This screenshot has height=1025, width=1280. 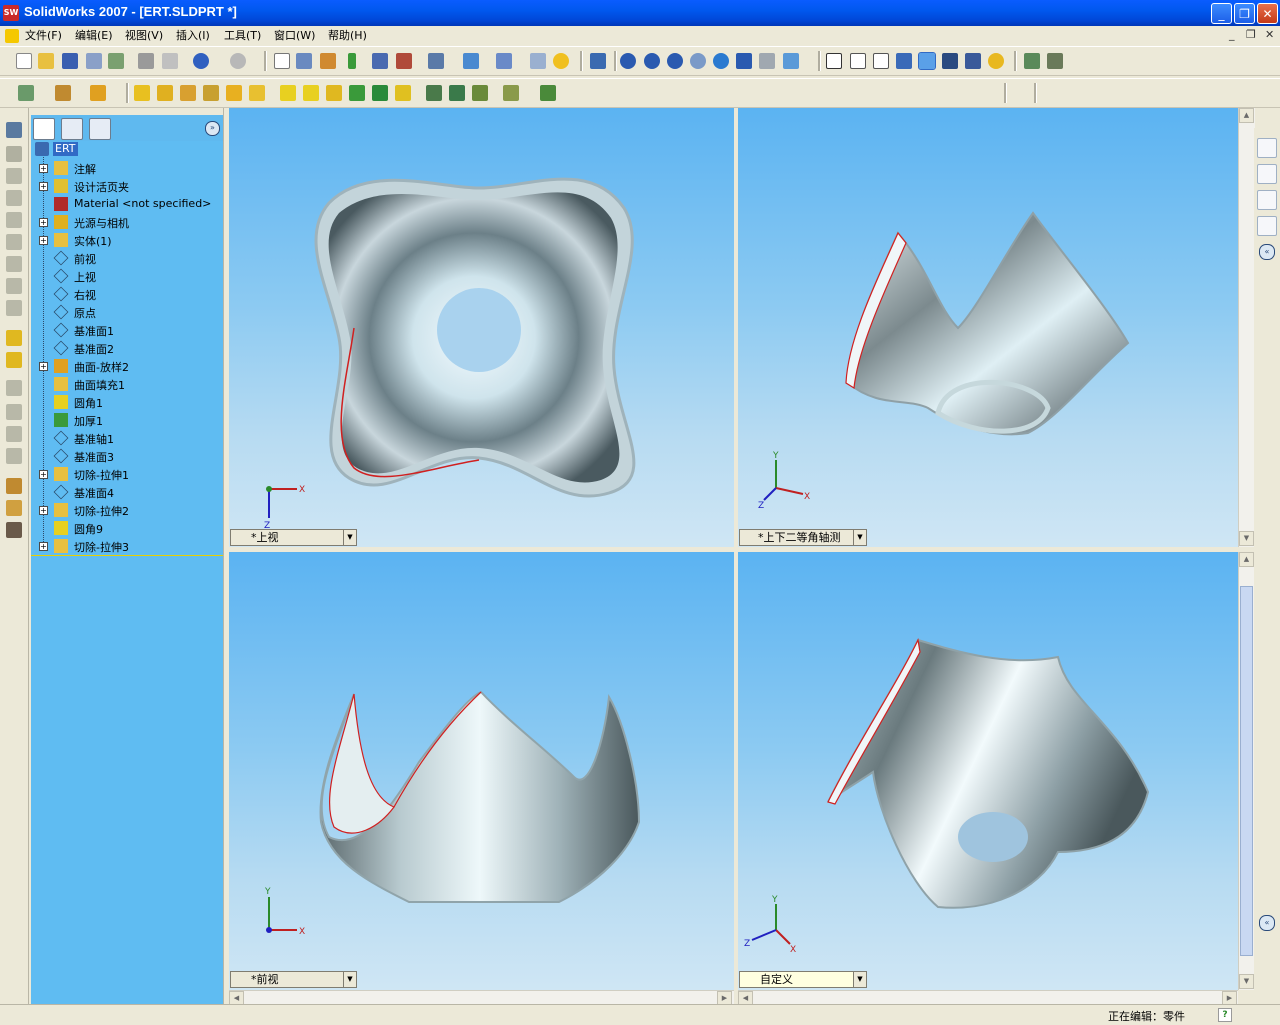 I want to click on tree-item: 原点, so click(x=127, y=312).